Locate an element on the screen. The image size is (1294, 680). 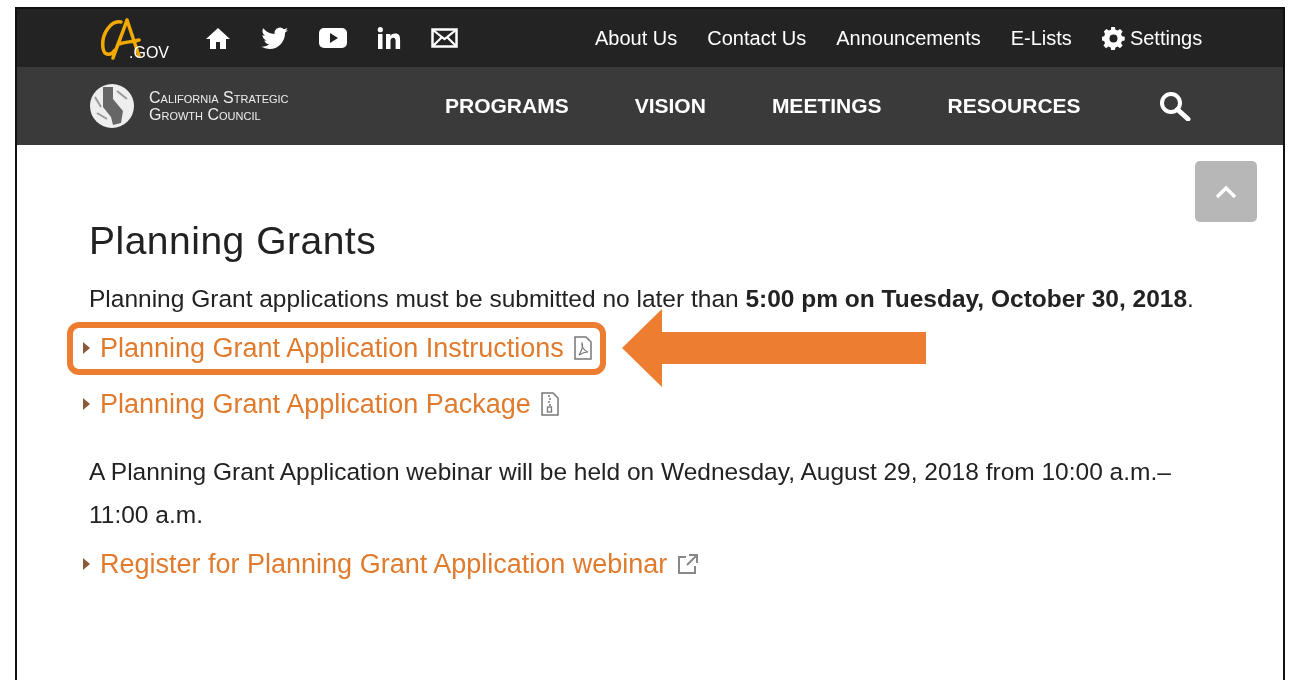
search-icon is located at coordinates (1174, 106).